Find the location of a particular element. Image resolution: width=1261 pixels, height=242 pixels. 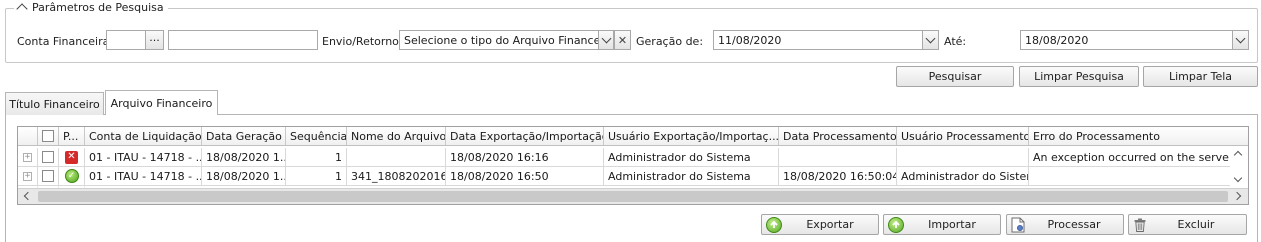

excluir-button: Excluir is located at coordinates (1187, 224).